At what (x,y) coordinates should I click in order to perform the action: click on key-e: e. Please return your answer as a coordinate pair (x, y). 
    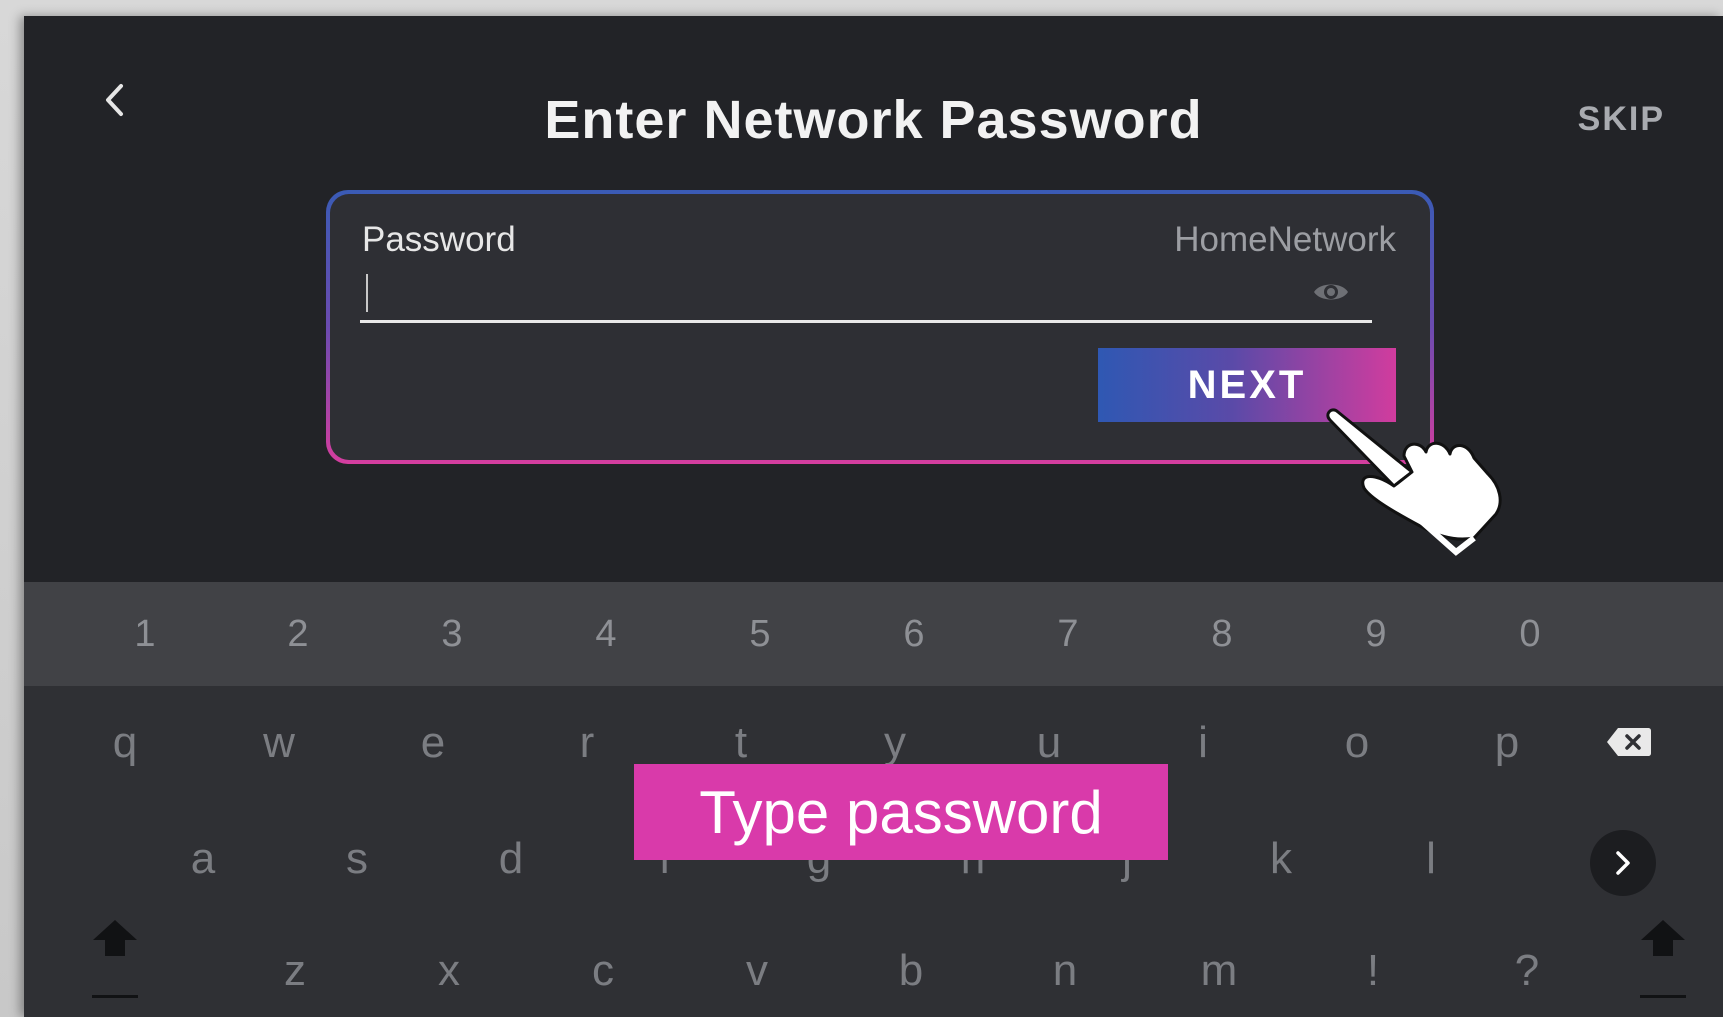
    Looking at the image, I should click on (433, 743).